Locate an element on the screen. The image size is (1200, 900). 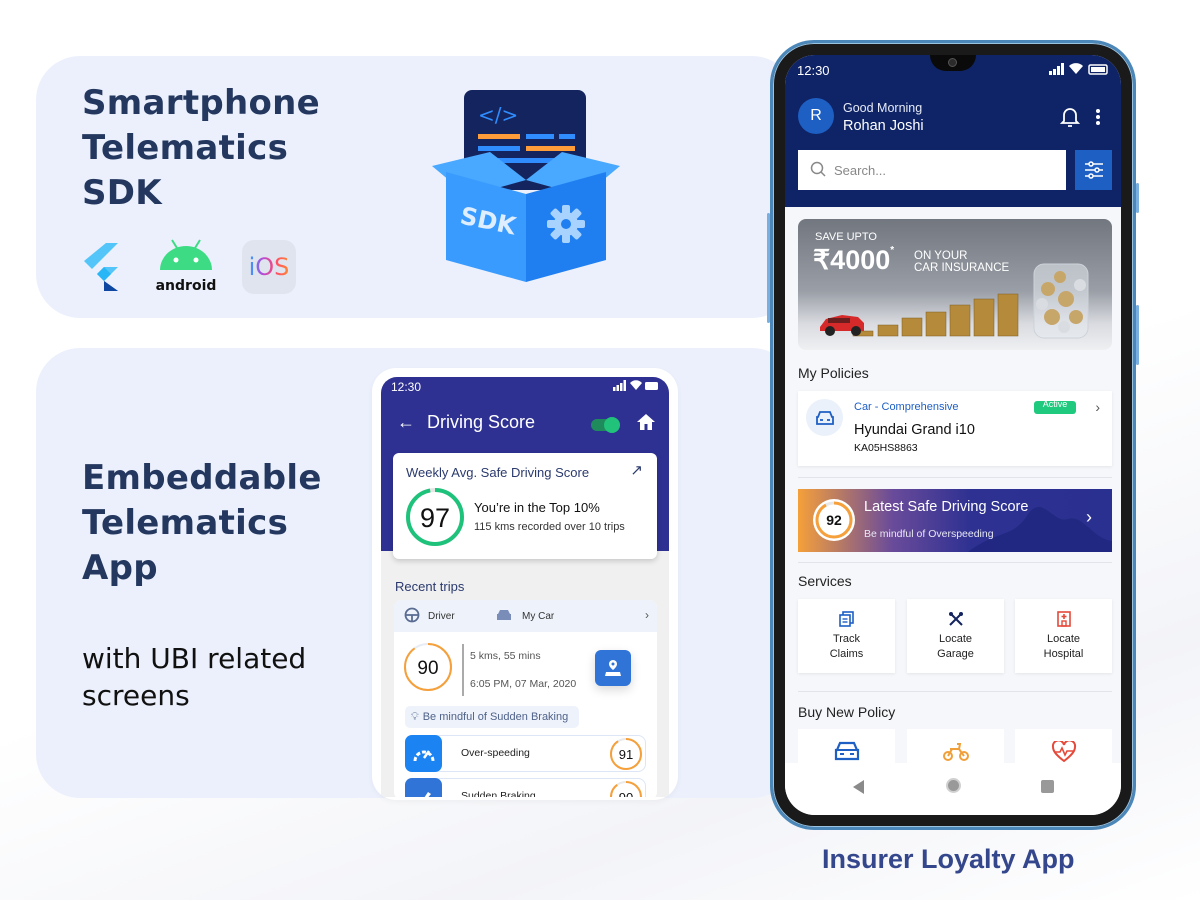
platform-logos: android iOS is located at coordinates (189, 267).